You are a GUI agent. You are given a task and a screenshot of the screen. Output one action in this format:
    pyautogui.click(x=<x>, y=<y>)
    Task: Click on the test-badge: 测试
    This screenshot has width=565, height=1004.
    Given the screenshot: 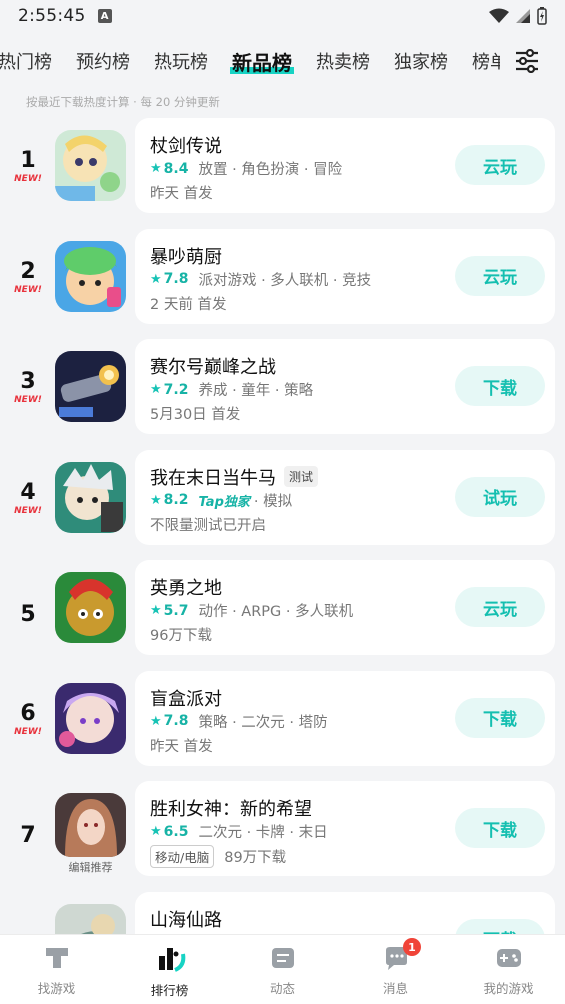 What is the action you would take?
    pyautogui.click(x=301, y=476)
    